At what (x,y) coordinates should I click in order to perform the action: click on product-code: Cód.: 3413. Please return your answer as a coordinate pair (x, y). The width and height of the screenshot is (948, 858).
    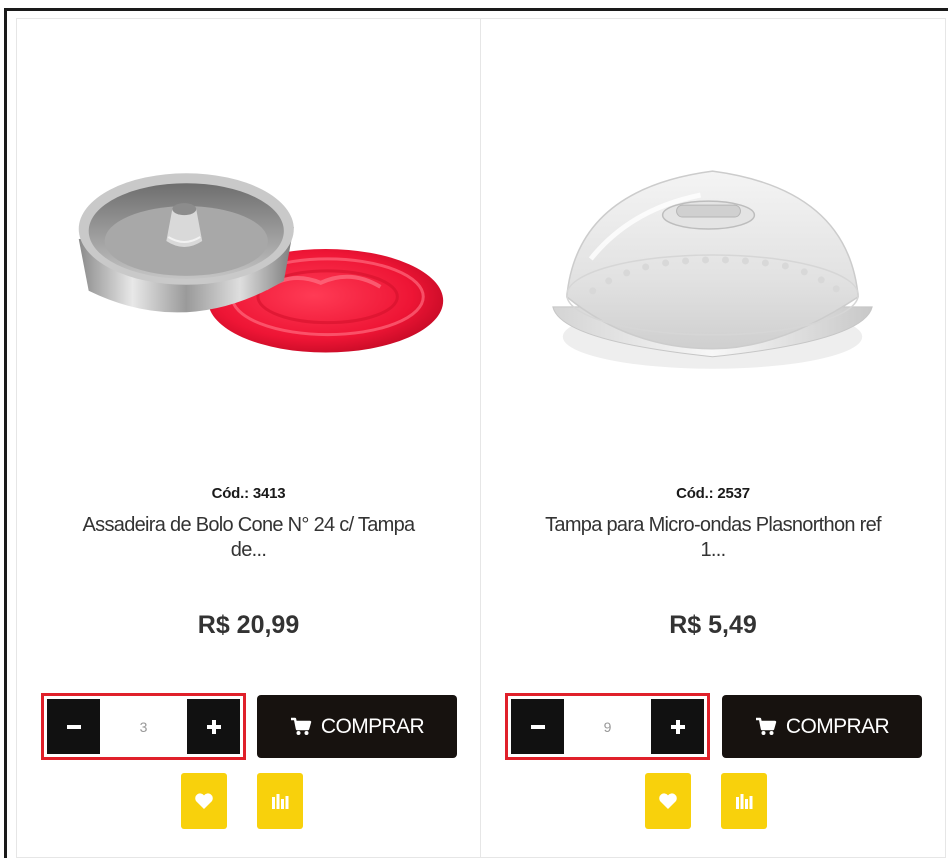
    Looking at the image, I should click on (248, 493).